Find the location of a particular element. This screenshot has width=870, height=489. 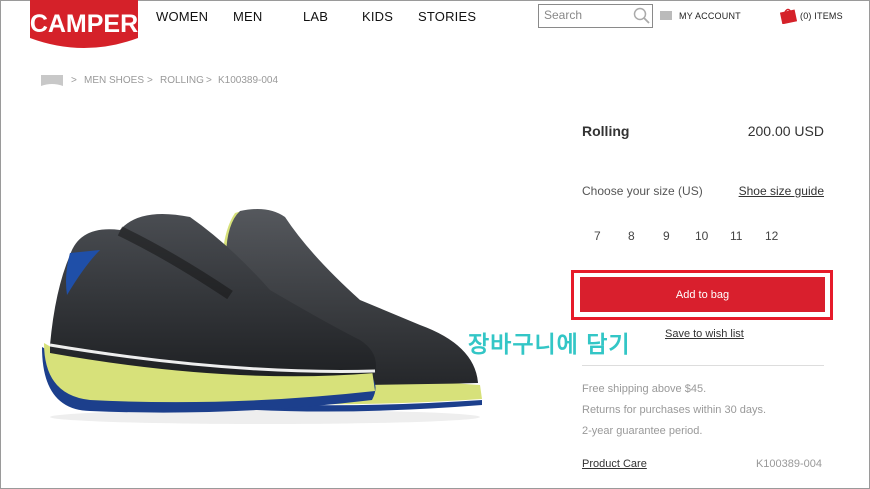

my-account-link: MY ACCOUNT is located at coordinates (710, 16).